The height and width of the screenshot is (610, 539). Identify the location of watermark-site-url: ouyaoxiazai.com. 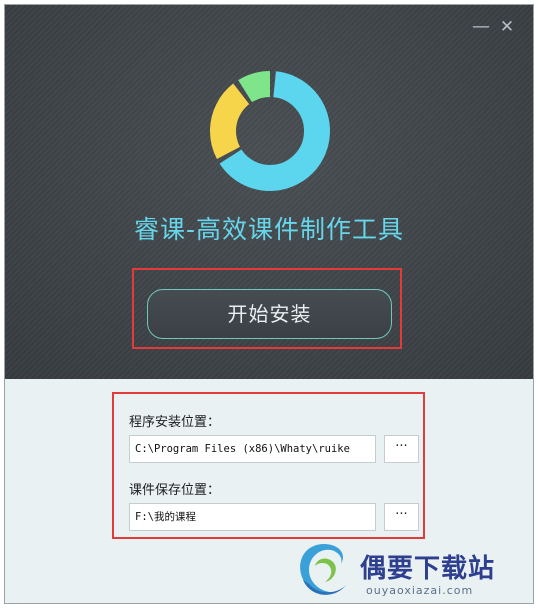
(420, 590).